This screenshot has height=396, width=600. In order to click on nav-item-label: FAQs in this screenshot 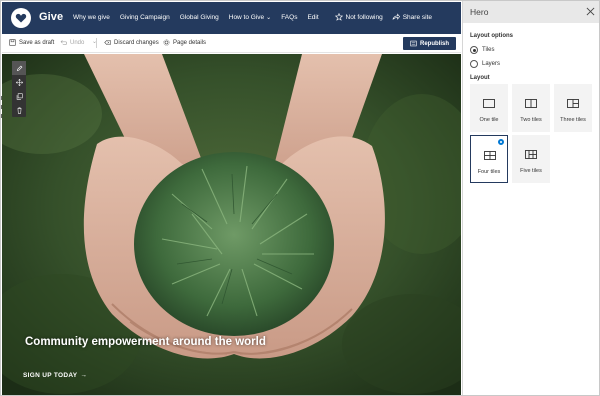, I will do `click(289, 17)`.